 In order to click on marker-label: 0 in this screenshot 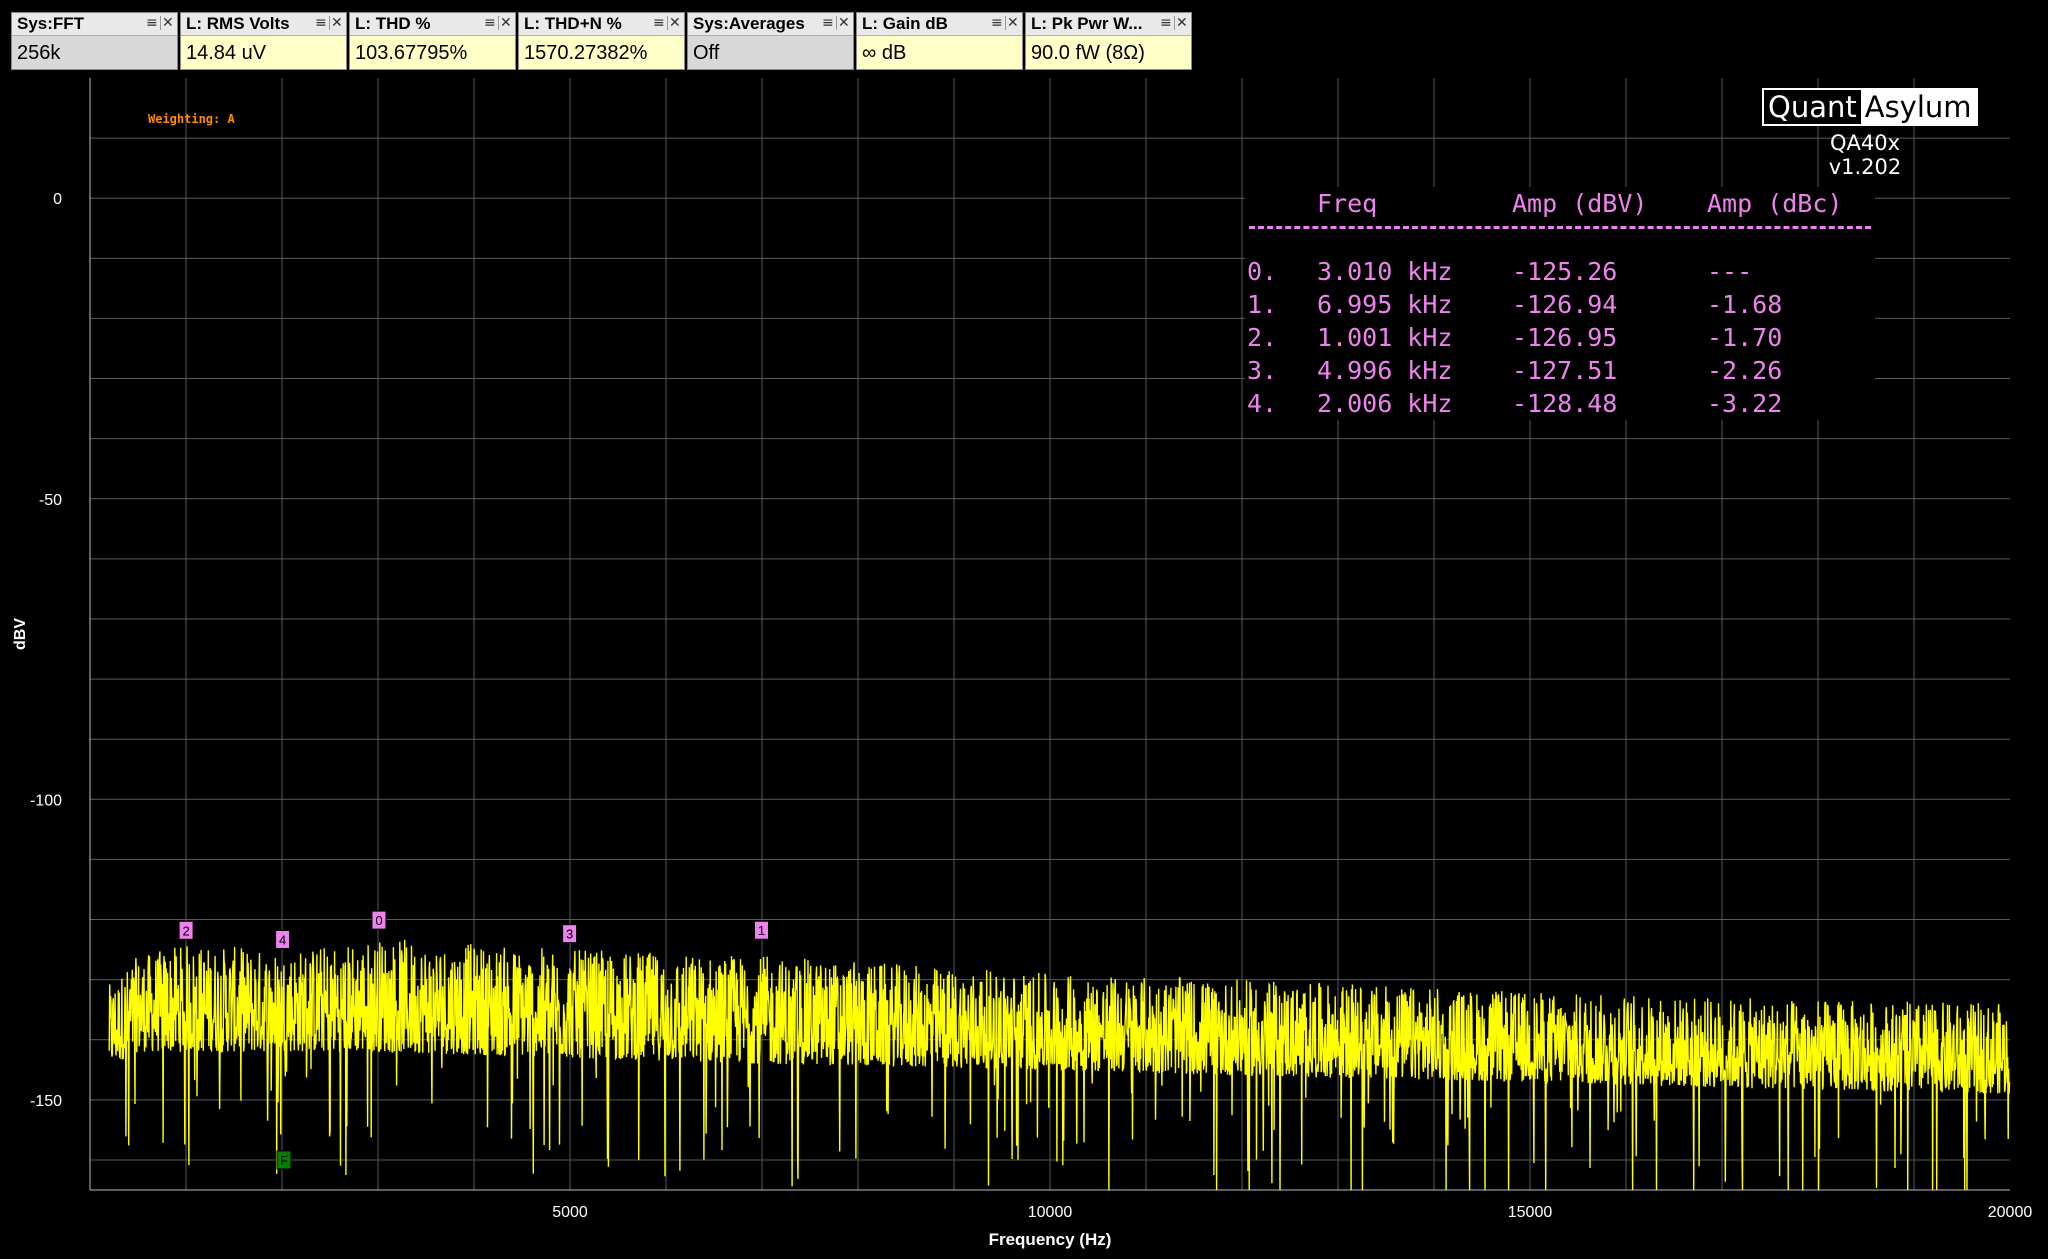, I will do `click(378, 920)`.